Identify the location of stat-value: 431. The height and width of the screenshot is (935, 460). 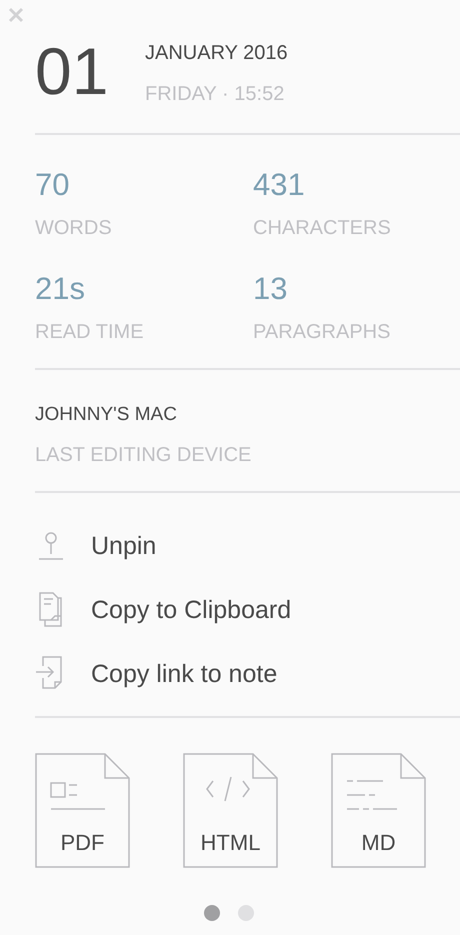
(279, 185).